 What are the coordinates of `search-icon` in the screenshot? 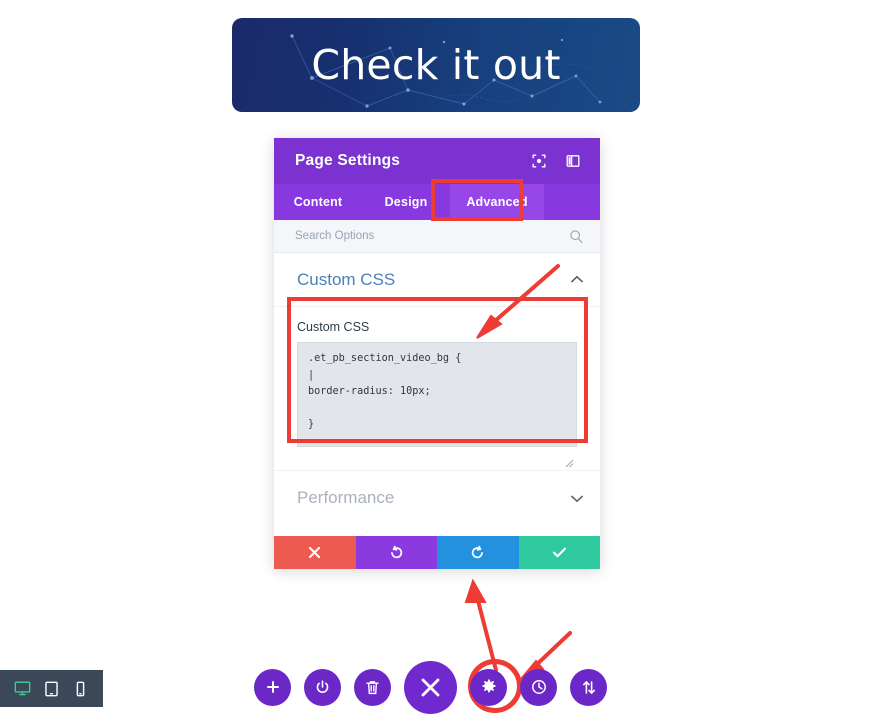 It's located at (576, 236).